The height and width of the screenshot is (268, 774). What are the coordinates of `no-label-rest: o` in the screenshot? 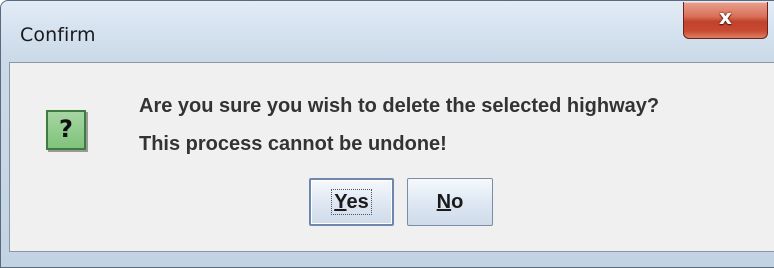 It's located at (457, 202).